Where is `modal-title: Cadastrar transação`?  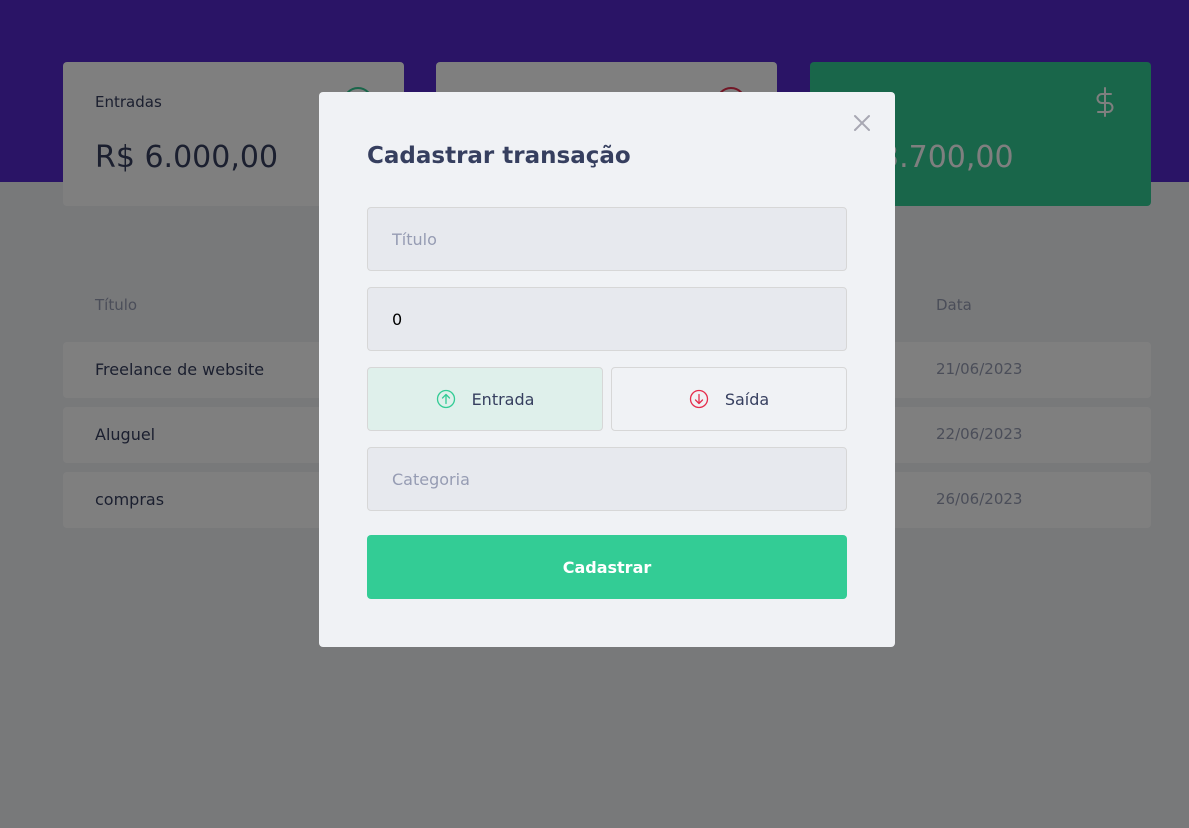 modal-title: Cadastrar transação is located at coordinates (499, 156).